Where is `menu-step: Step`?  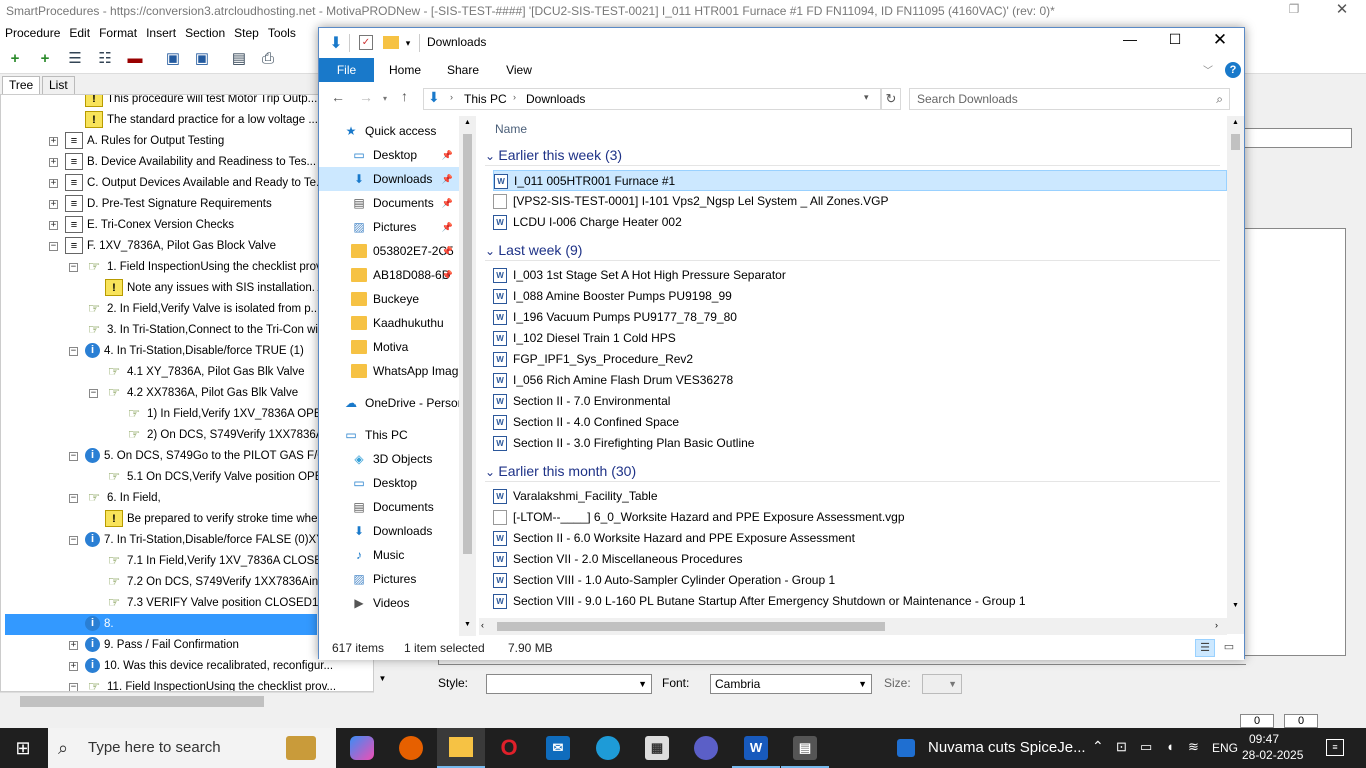
menu-step: Step is located at coordinates (246, 33).